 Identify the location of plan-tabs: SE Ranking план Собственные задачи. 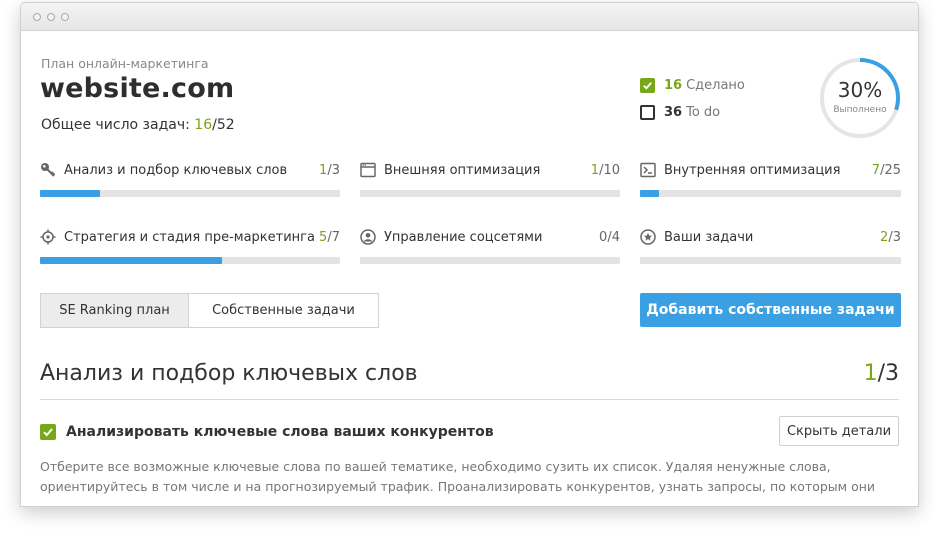
(209, 310).